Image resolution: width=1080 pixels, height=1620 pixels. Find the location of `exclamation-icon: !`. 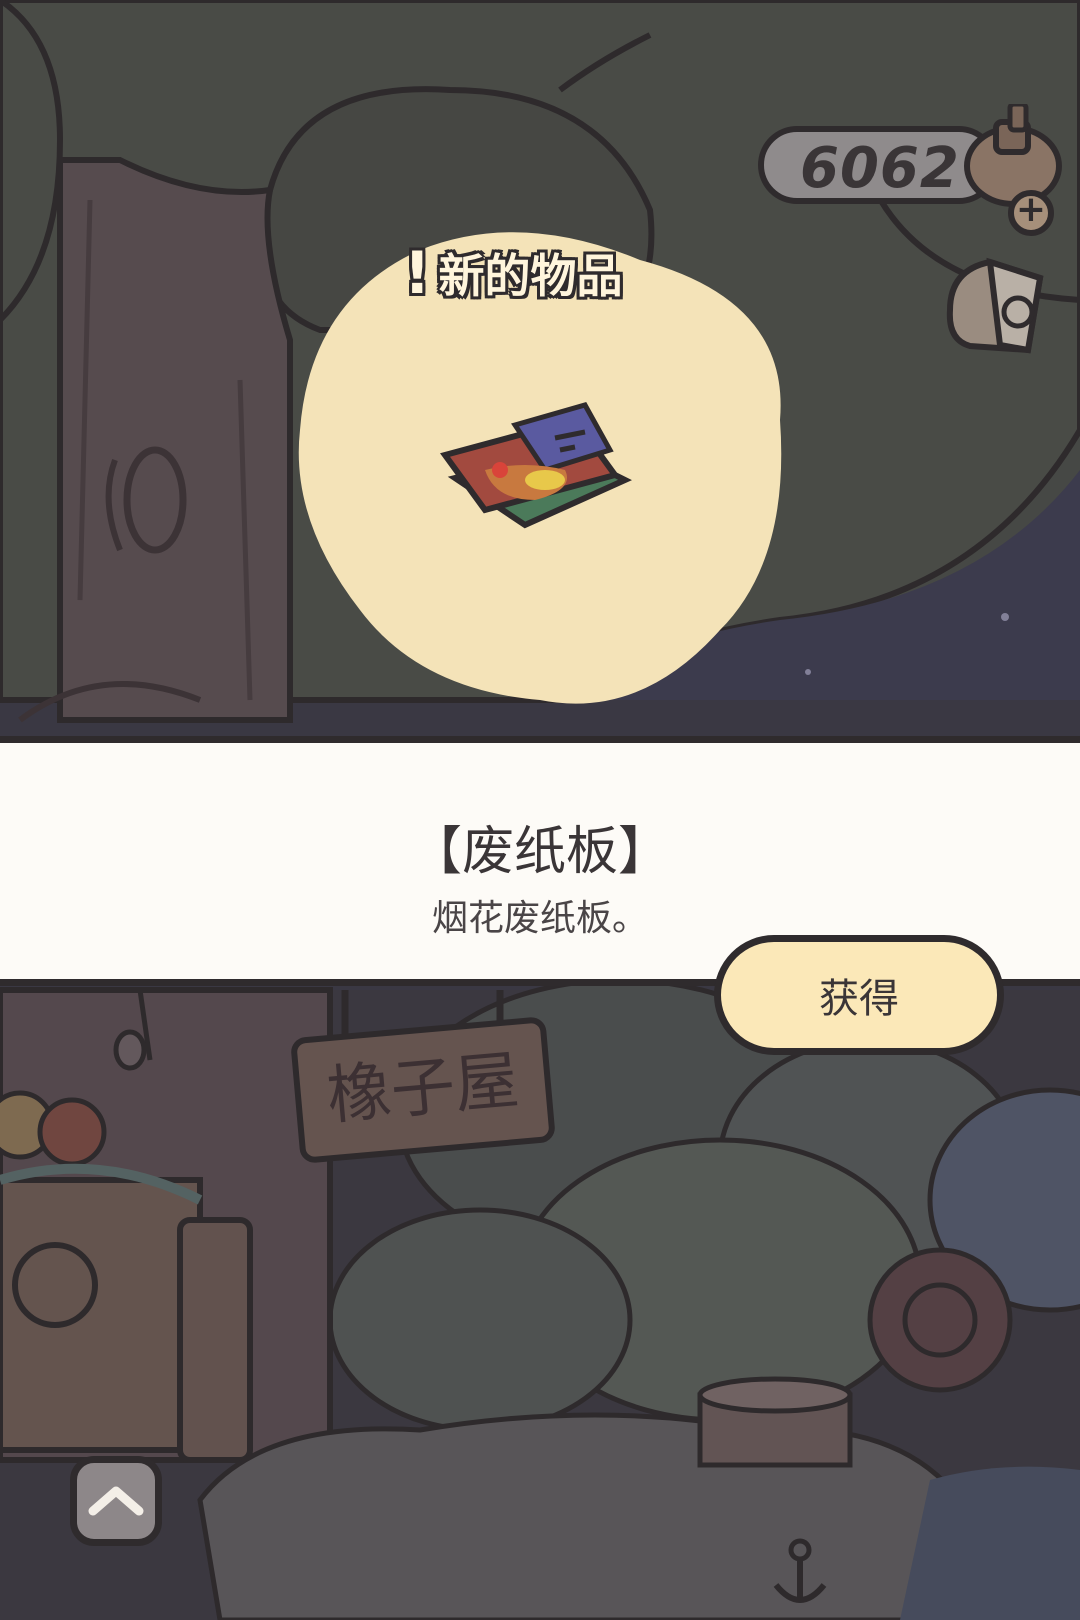

exclamation-icon: ! is located at coordinates (417, 273).